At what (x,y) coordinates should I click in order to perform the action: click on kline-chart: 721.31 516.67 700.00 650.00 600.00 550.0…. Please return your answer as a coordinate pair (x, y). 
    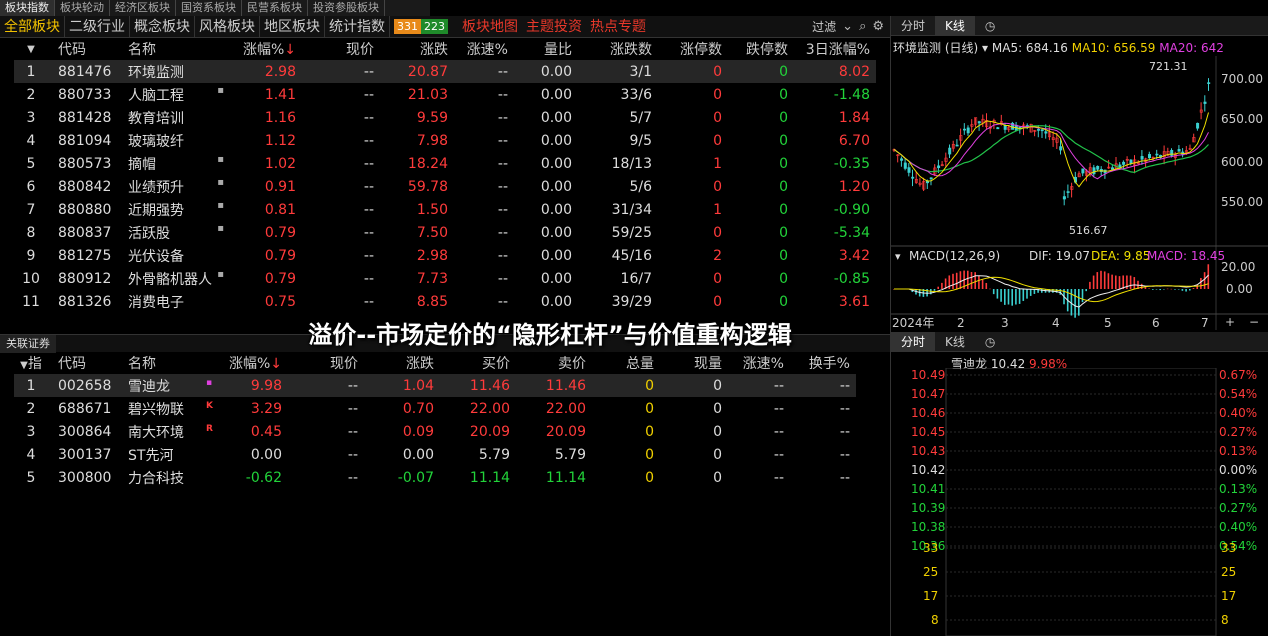
    Looking at the image, I should click on (1079, 193).